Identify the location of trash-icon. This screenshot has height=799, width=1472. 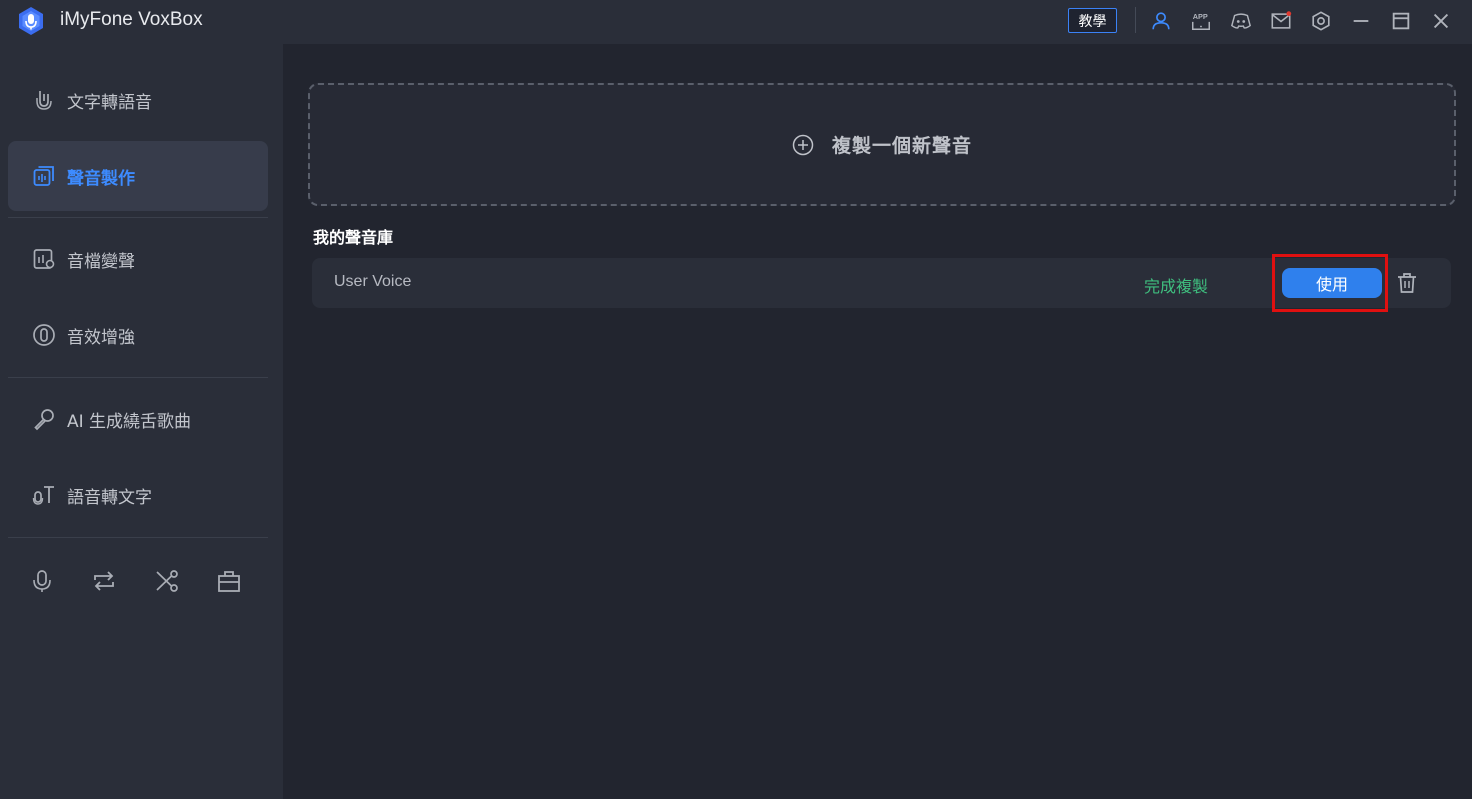
(1408, 283).